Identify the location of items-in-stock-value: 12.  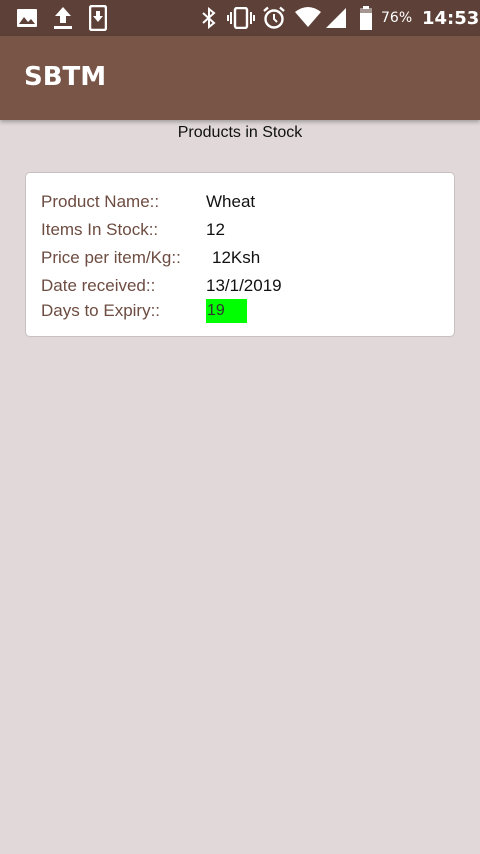
(215, 229).